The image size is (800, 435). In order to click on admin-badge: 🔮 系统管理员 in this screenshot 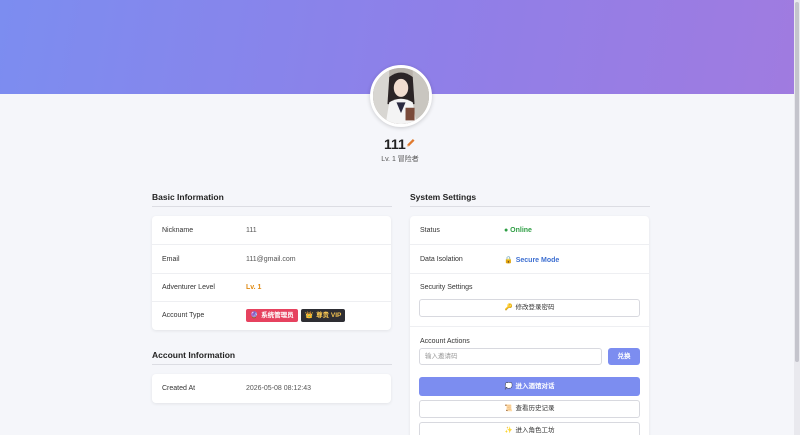, I will do `click(272, 315)`.